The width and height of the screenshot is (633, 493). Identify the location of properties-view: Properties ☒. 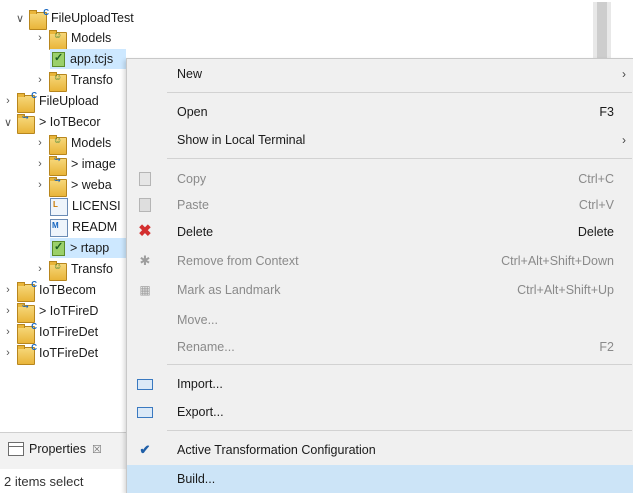
(70, 450).